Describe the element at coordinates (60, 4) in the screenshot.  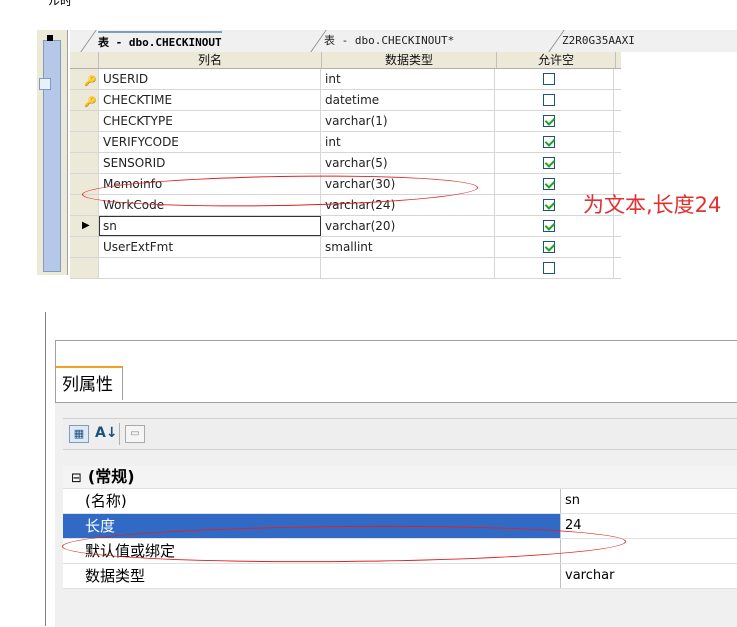
I see `caption-fragment-text: ル时` at that location.